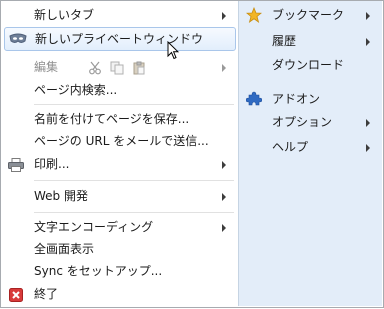  Describe the element at coordinates (254, 18) in the screenshot. I see `star-icon` at that location.